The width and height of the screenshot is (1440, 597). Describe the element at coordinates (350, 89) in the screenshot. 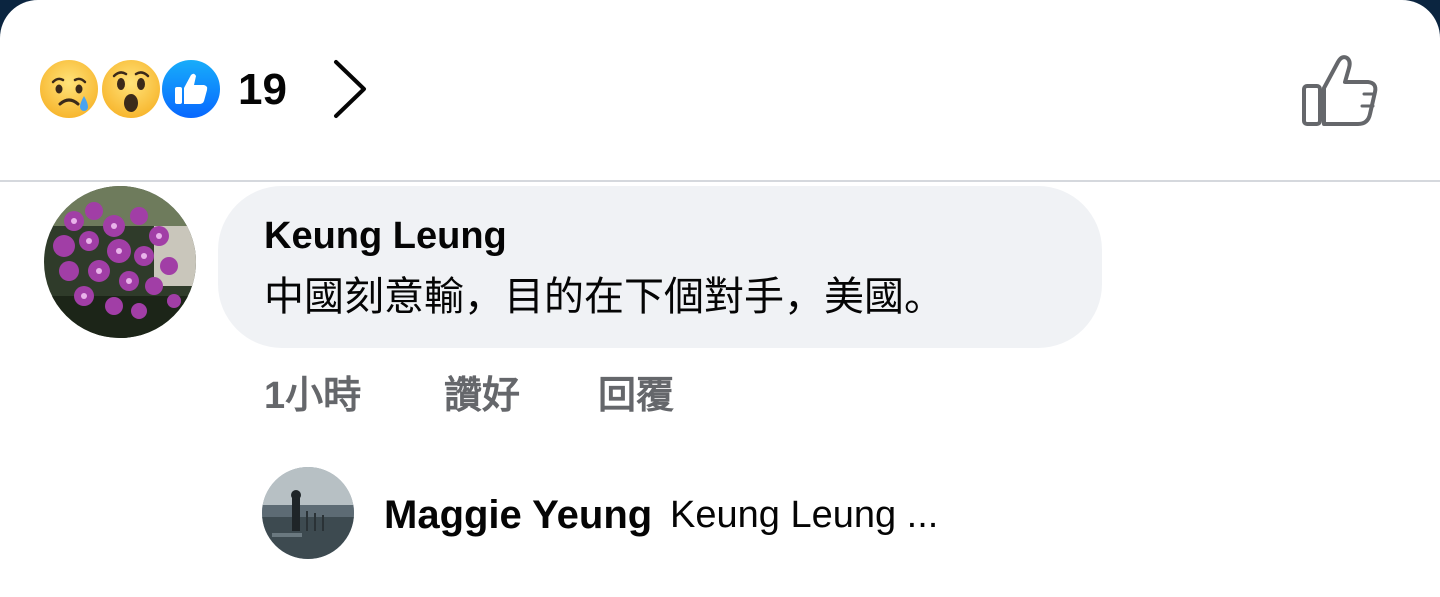

I see `chevron-right-icon` at that location.